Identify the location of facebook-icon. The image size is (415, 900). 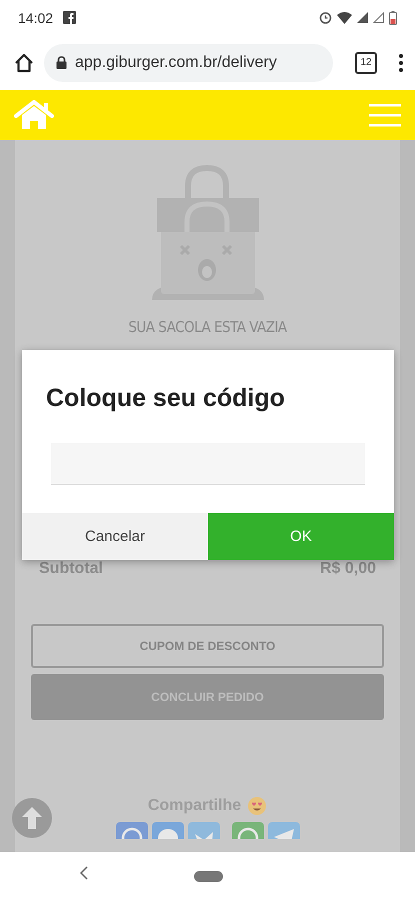
(69, 17).